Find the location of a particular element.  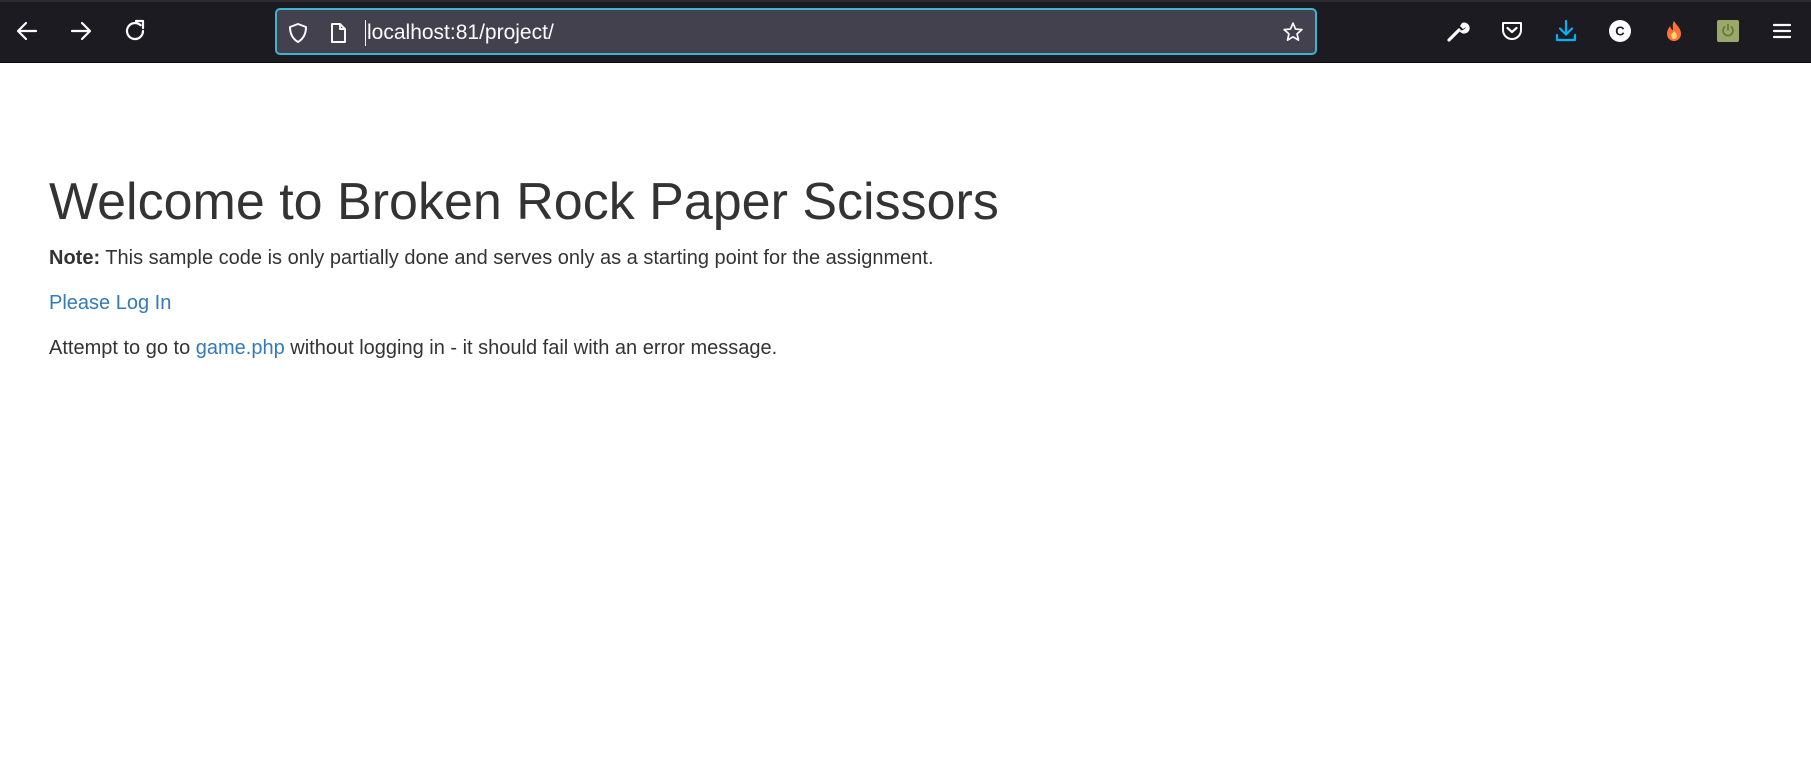

login-link: Please Log In is located at coordinates (110, 303).